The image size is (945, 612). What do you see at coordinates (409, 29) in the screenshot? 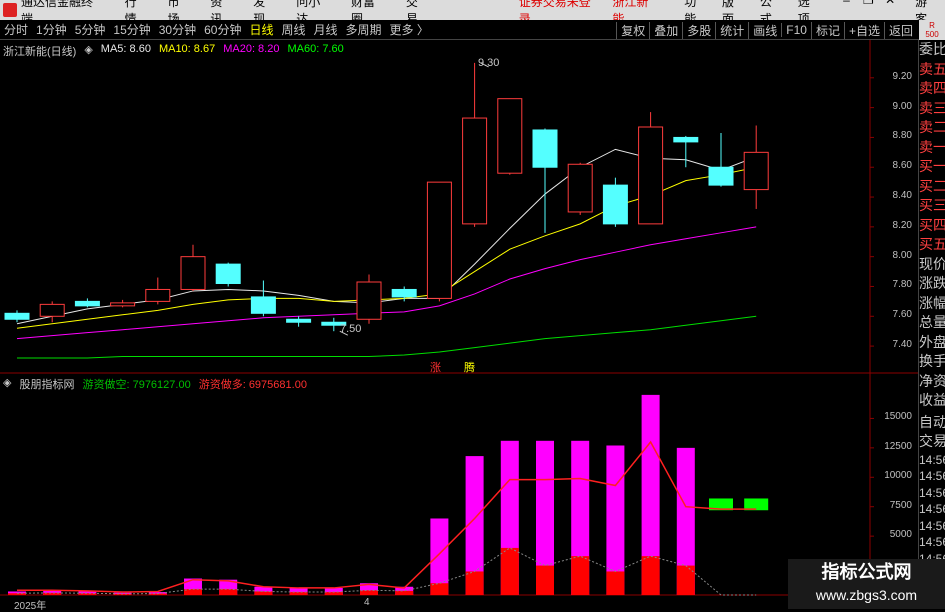
I see `period-tab-more: 更多 〉` at bounding box center [409, 29].